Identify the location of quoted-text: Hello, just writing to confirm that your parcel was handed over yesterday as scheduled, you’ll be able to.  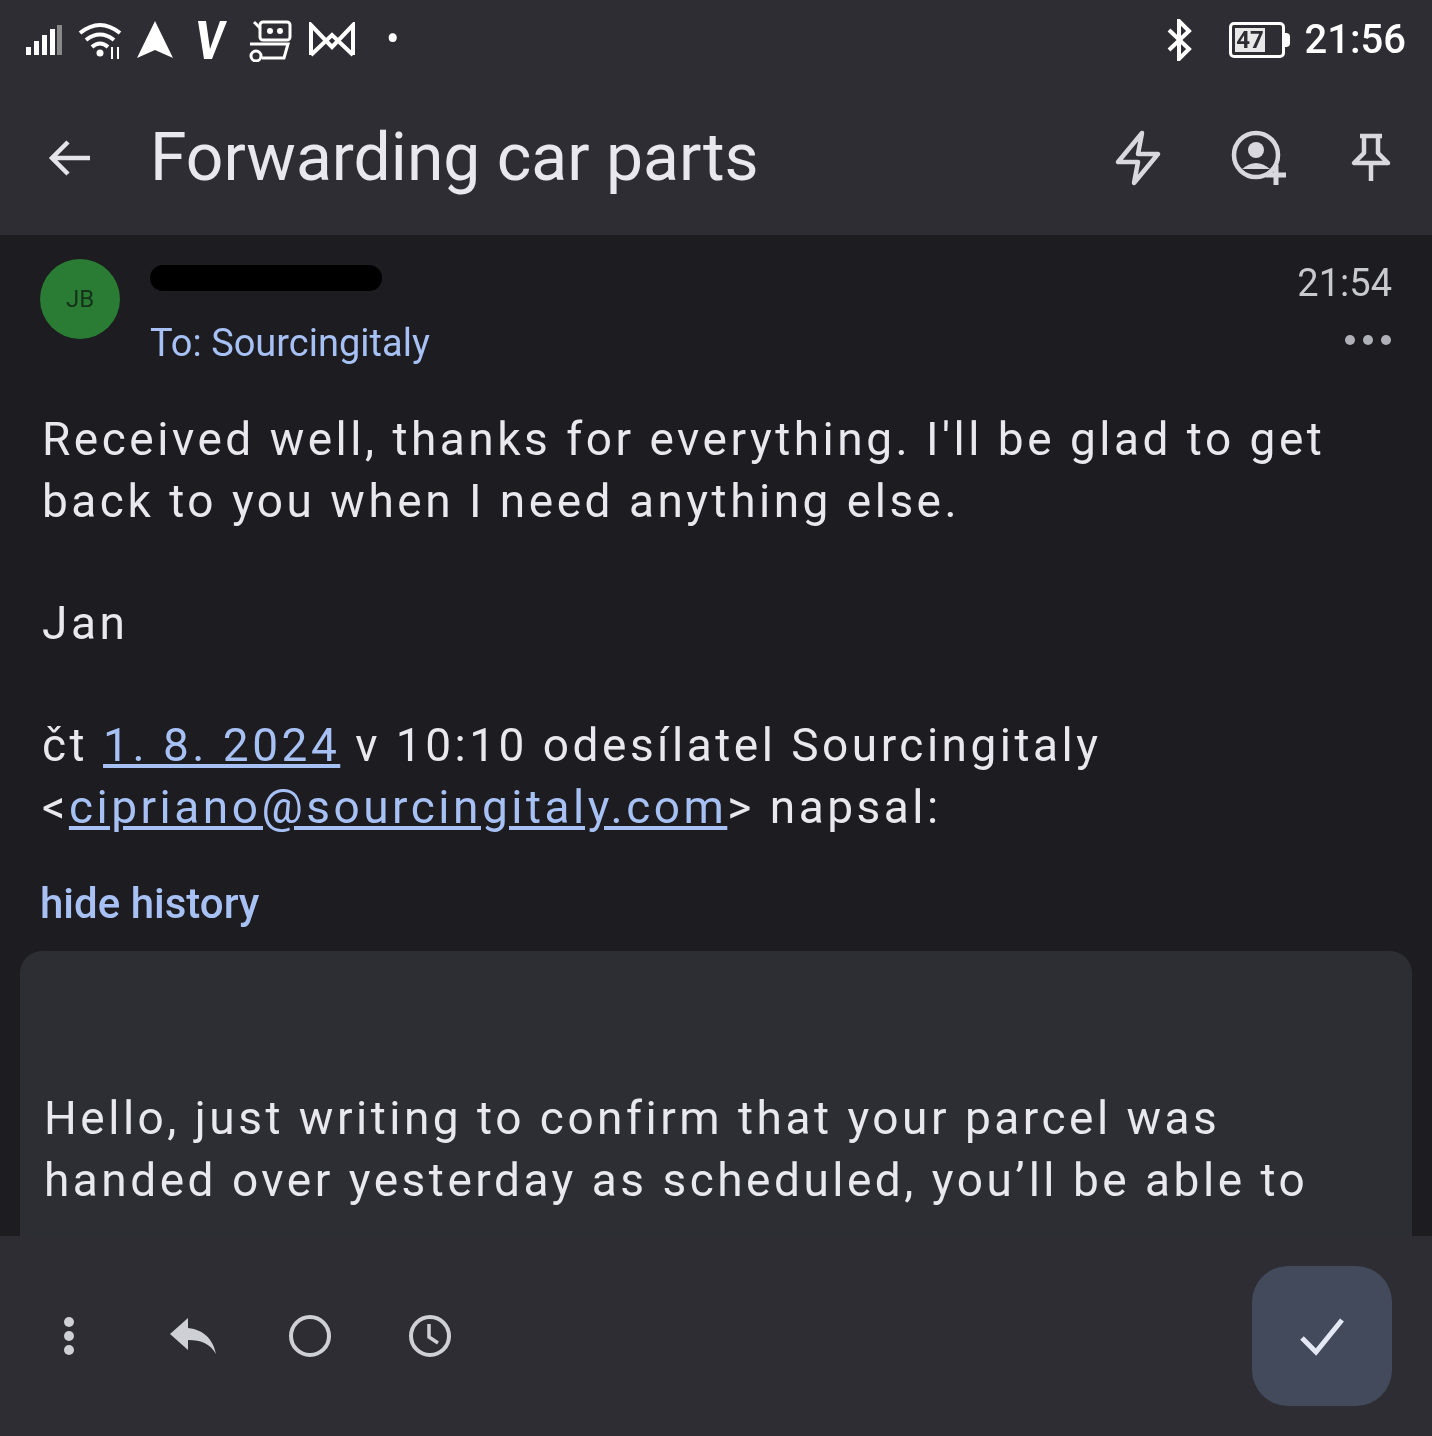
(677, 1149).